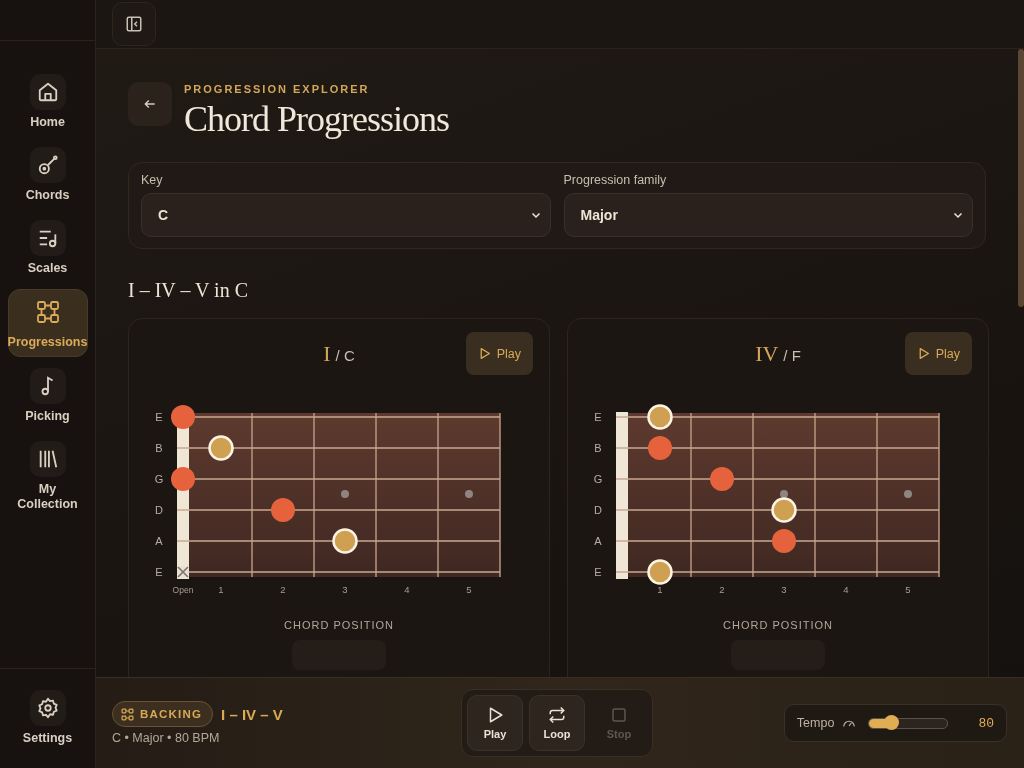 The image size is (1024, 768). Describe the element at coordinates (166, 738) in the screenshot. I see `progression-details: C • Major • 80 BPM` at that location.